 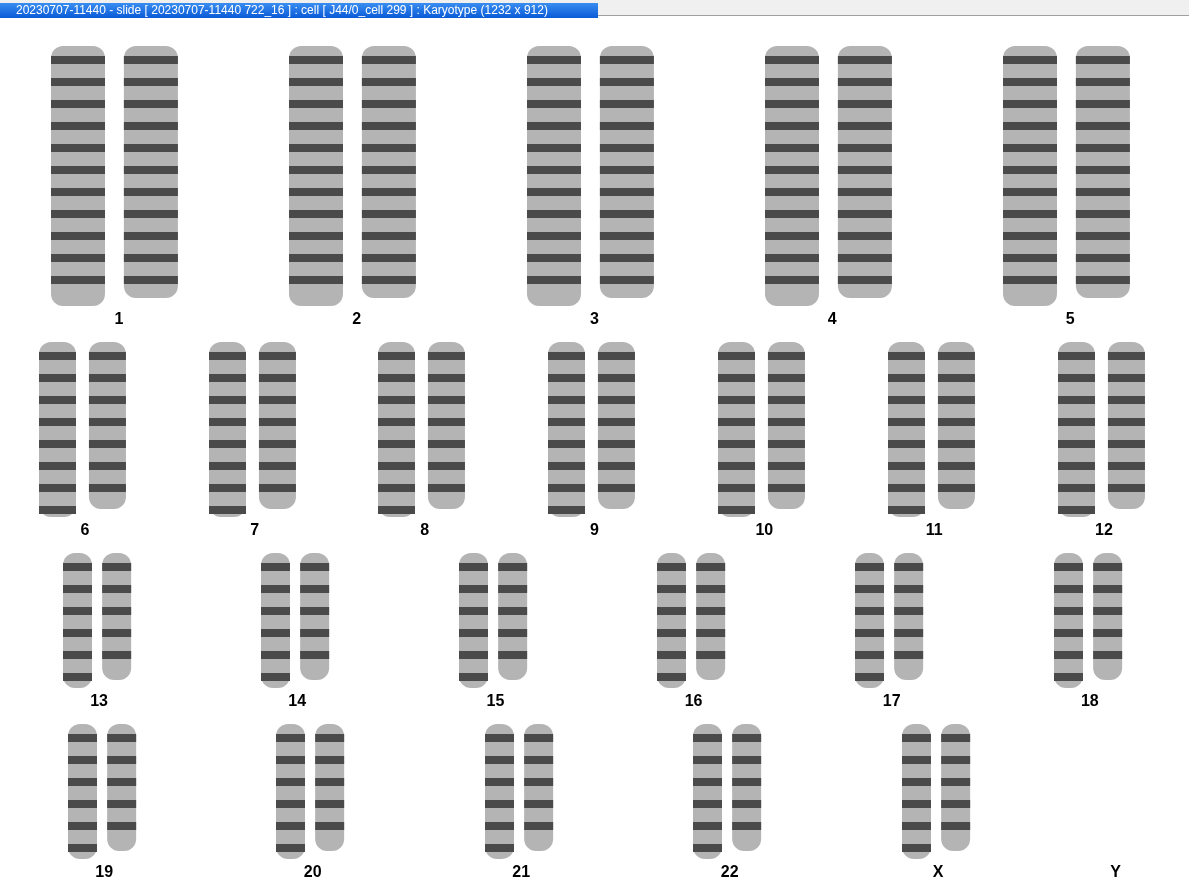 What do you see at coordinates (891, 701) in the screenshot?
I see `chromosome-number: 17` at bounding box center [891, 701].